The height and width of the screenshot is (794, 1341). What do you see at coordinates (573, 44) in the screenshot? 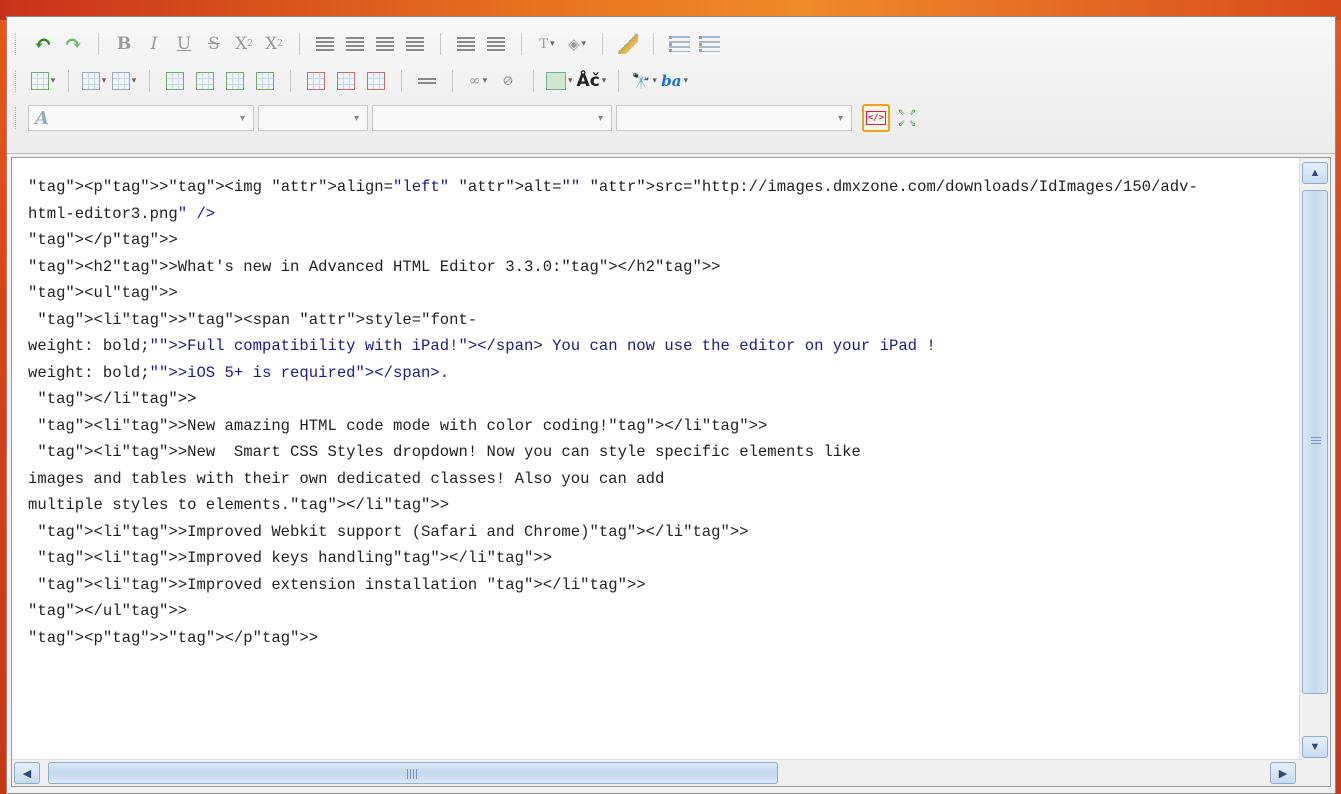
I see `paint-bucket-icon: ◈` at bounding box center [573, 44].